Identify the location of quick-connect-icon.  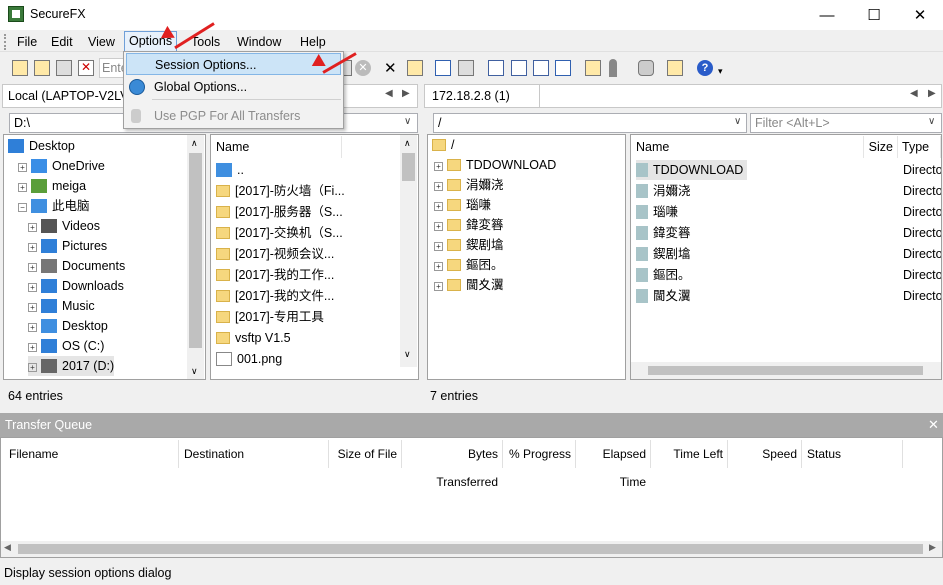
(42, 68).